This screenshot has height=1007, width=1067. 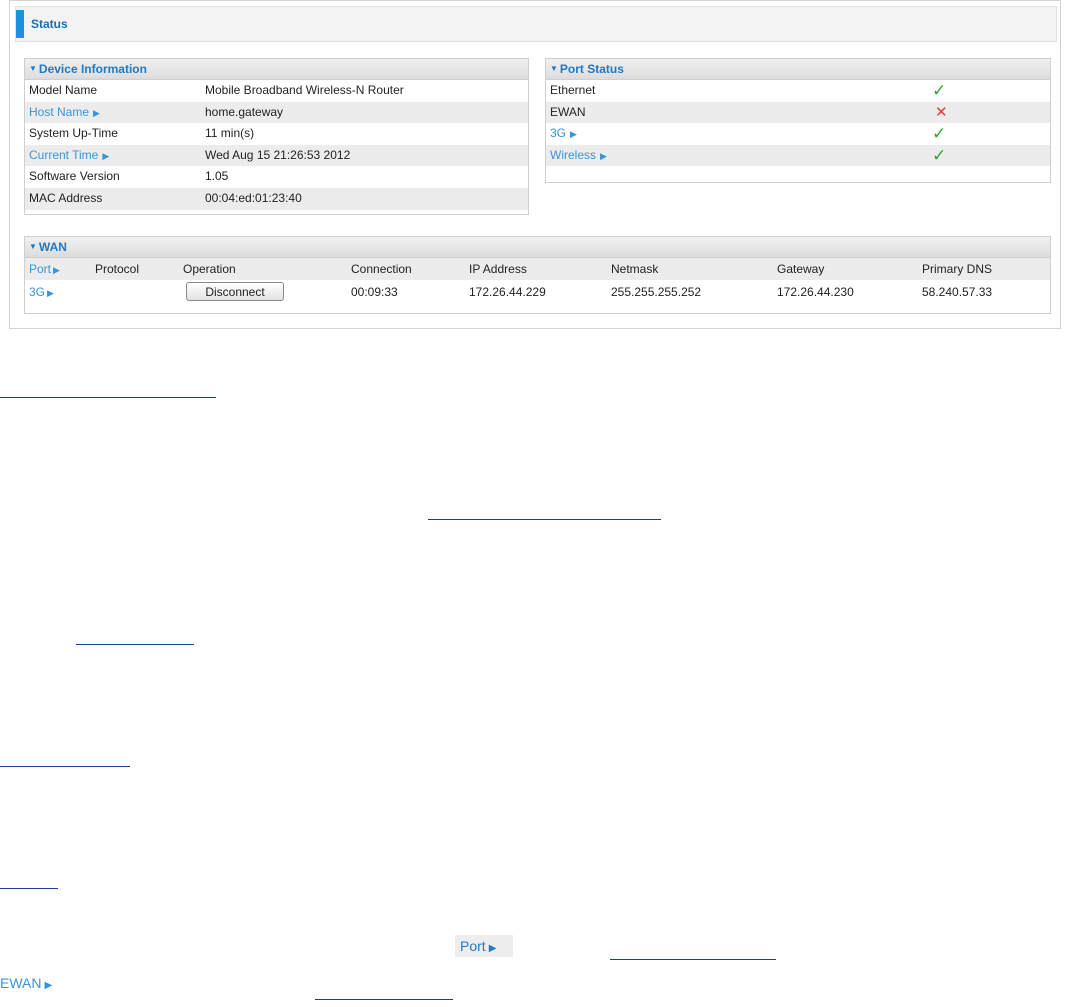 What do you see at coordinates (381, 269) in the screenshot?
I see `connection-header: Connection` at bounding box center [381, 269].